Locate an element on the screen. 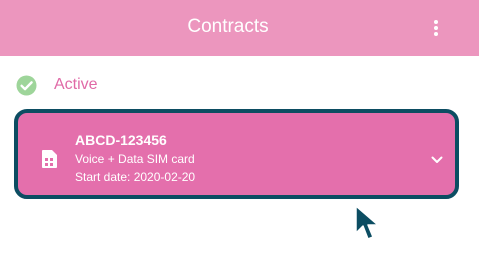  contract-id: ABCD-123456 is located at coordinates (121, 140).